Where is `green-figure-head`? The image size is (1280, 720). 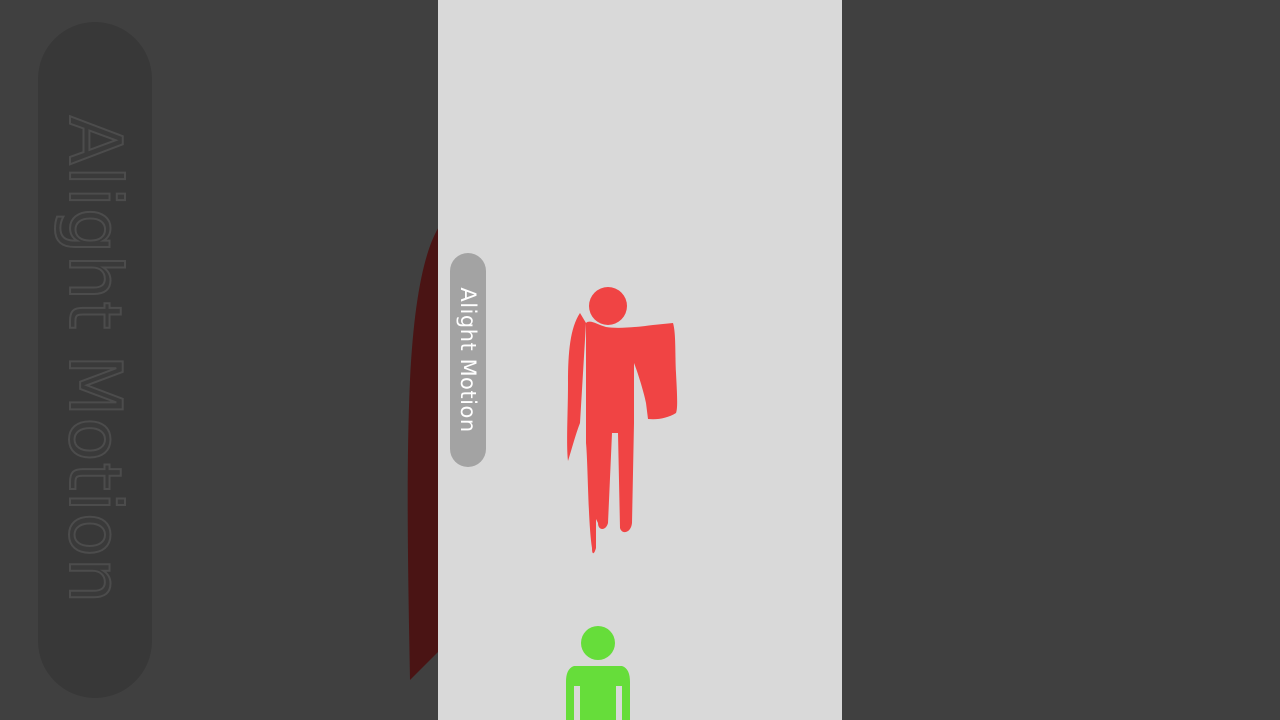 green-figure-head is located at coordinates (598, 643).